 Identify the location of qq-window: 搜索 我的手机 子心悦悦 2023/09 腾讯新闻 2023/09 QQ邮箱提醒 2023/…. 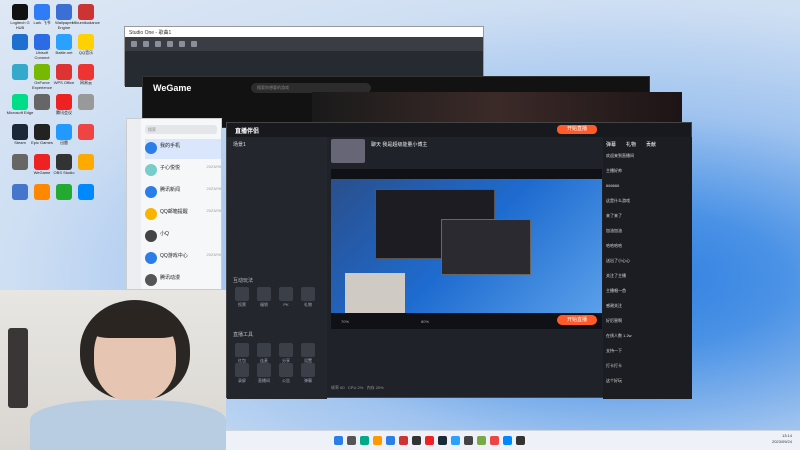
(174, 204).